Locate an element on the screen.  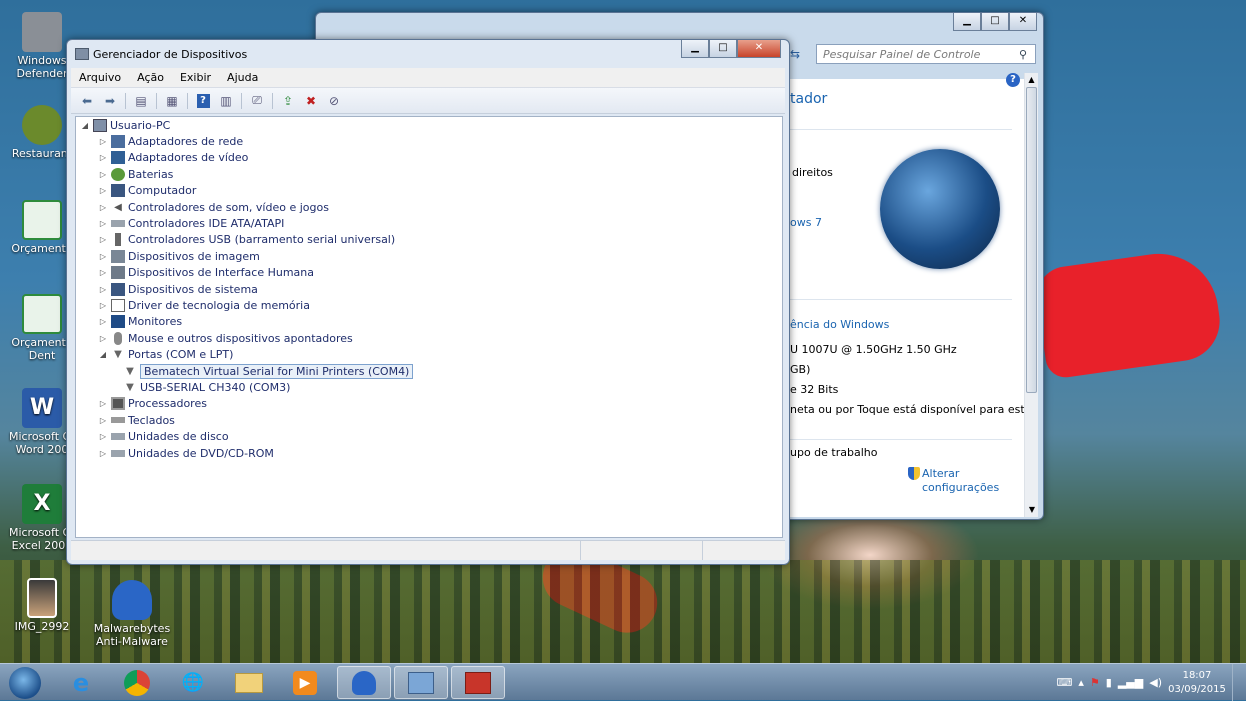
tree-node-label: Computador is located at coordinates (162, 191).